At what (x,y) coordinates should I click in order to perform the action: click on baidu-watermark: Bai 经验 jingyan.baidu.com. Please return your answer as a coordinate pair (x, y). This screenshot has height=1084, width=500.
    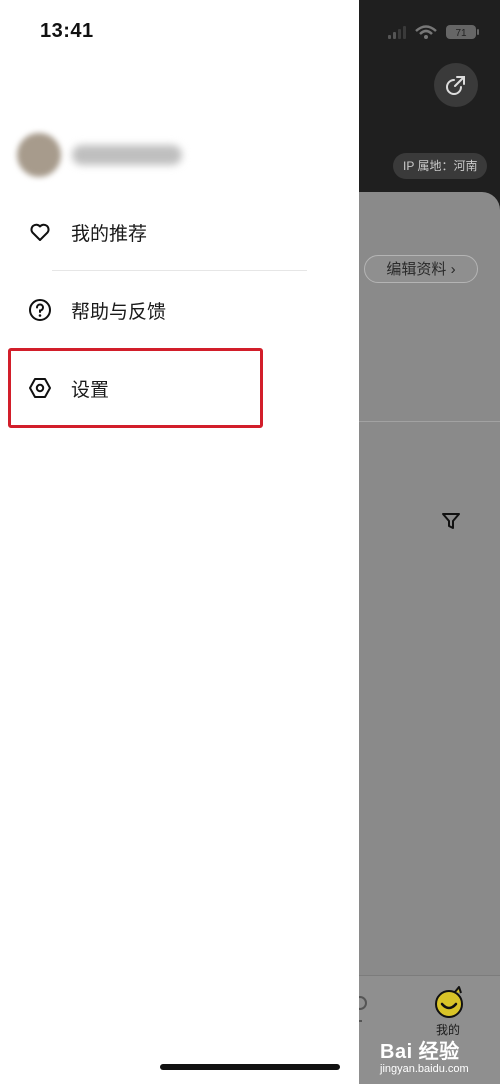
    Looking at the image, I should click on (440, 1057).